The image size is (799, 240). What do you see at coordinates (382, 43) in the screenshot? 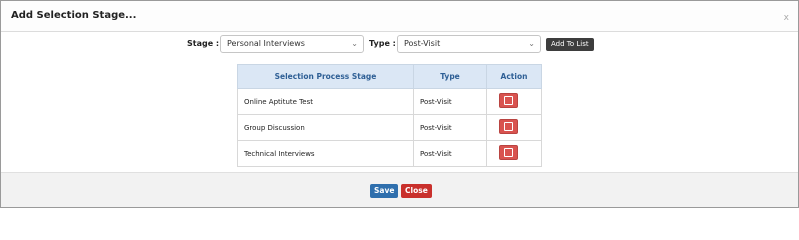
I see `type-label: Type :` at bounding box center [382, 43].